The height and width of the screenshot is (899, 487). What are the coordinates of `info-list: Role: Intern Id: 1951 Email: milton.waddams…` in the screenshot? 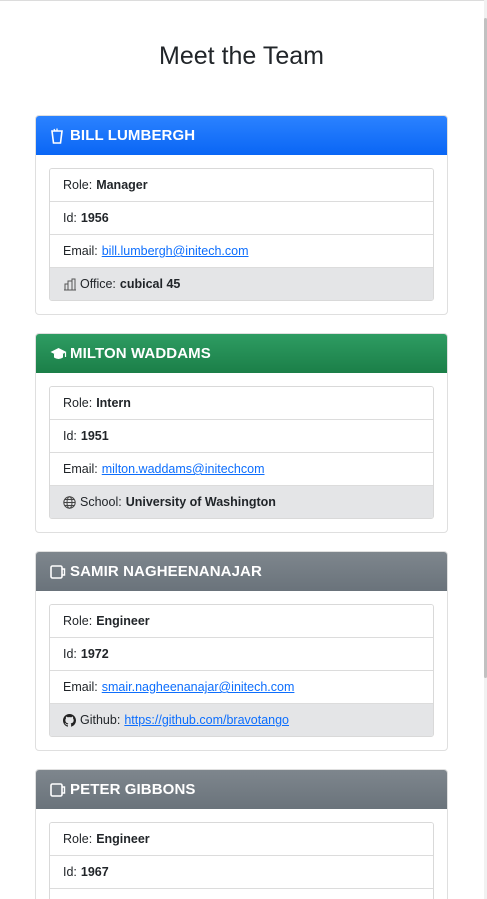 It's located at (241, 452).